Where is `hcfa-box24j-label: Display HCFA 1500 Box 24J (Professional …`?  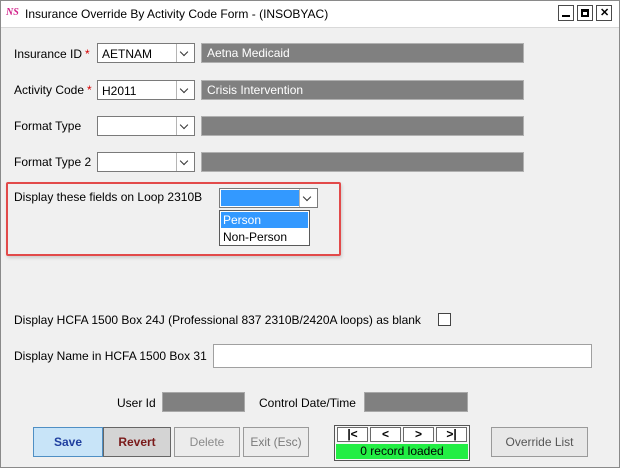
hcfa-box24j-label: Display HCFA 1500 Box 24J (Professional … is located at coordinates (217, 320).